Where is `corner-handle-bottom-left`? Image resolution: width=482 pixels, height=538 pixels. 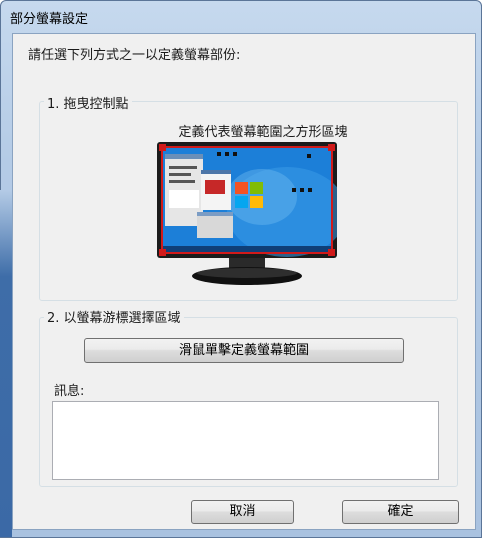 corner-handle-bottom-left is located at coordinates (162, 252).